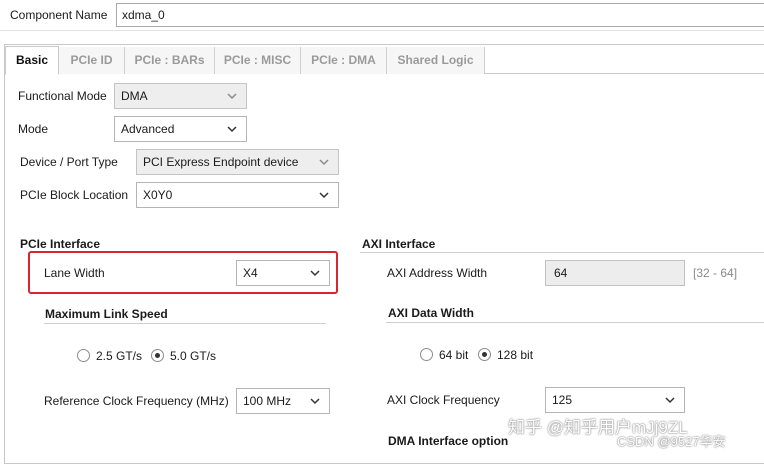 Image resolution: width=764 pixels, height=464 pixels. What do you see at coordinates (448, 441) in the screenshot?
I see `dma-interface-option-title: DMA Interface option` at bounding box center [448, 441].